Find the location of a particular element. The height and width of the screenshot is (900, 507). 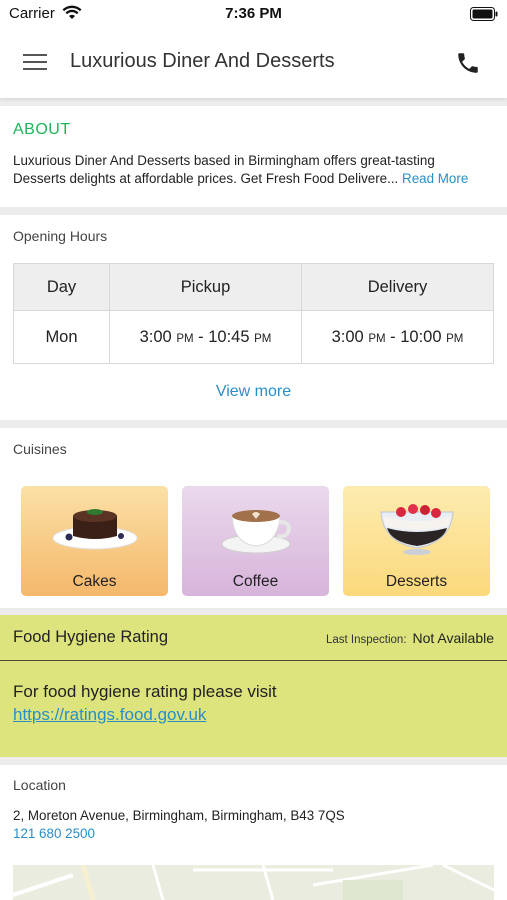

opening-hours-title: Opening Hours is located at coordinates (60, 236).